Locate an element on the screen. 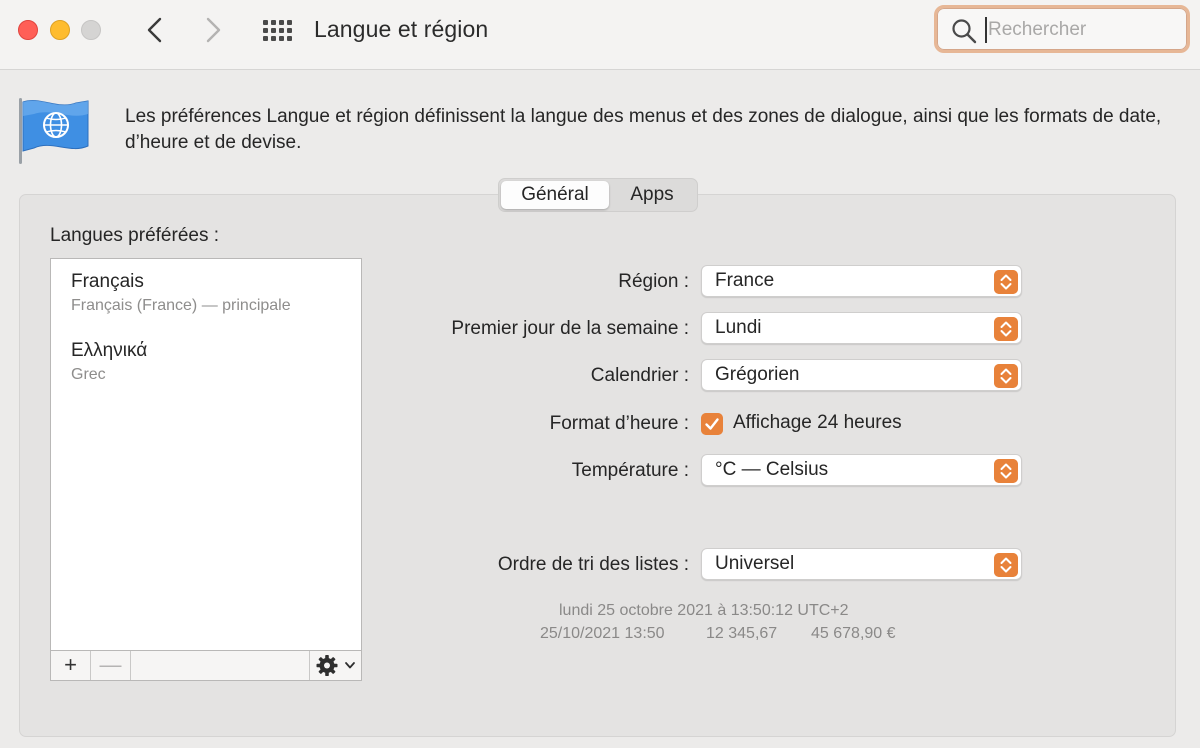 This screenshot has width=1200, height=748. show-all-button is located at coordinates (277, 31).